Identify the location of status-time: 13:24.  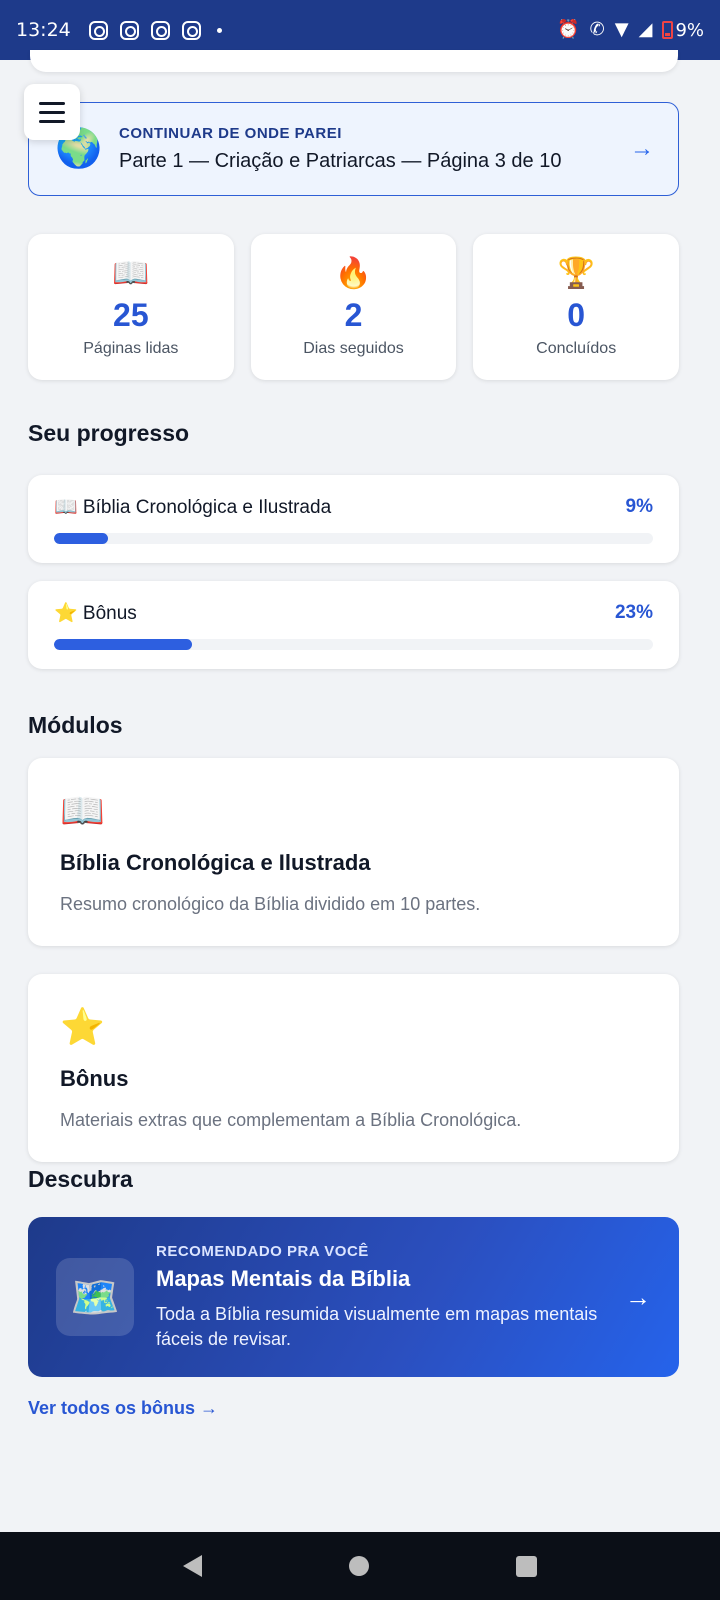
(43, 30).